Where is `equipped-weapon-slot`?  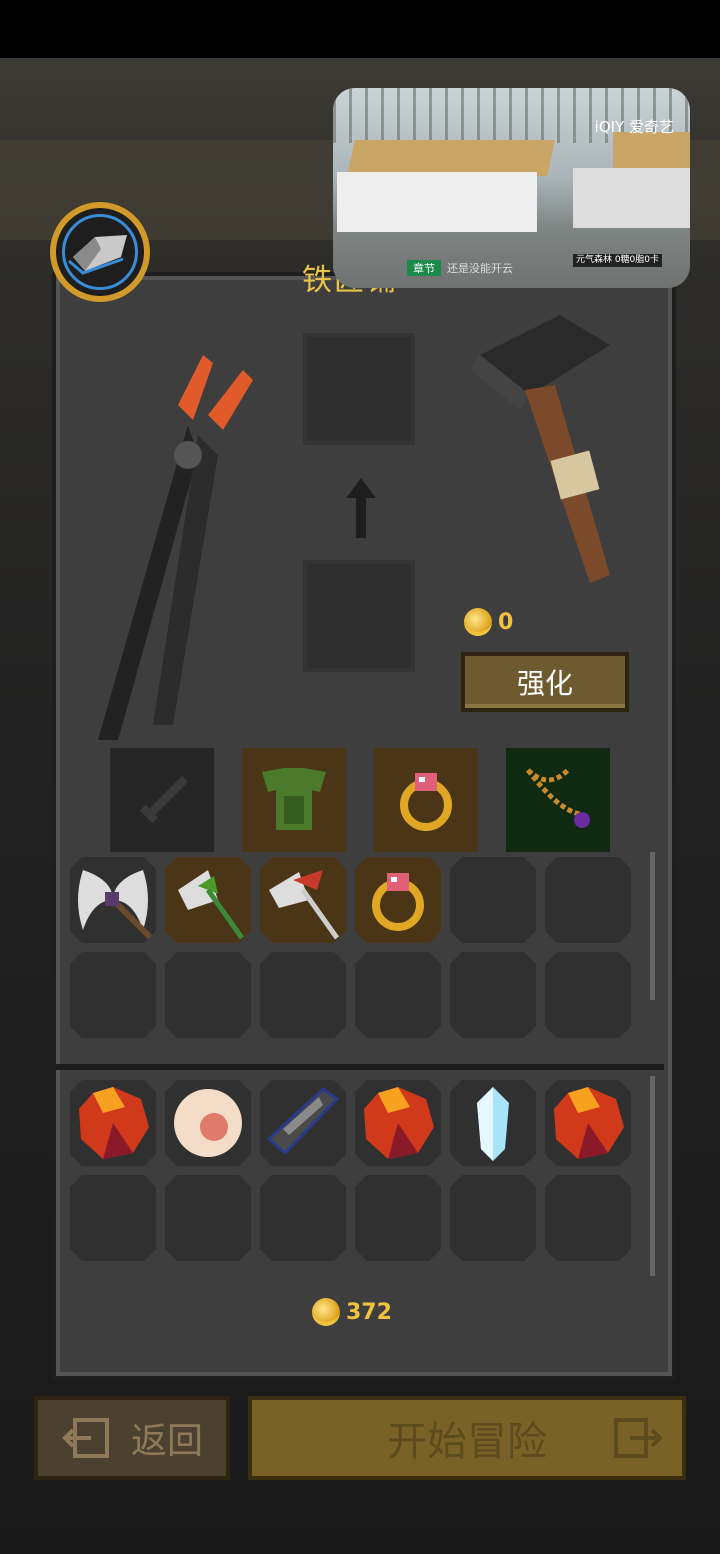 equipped-weapon-slot is located at coordinates (162, 800).